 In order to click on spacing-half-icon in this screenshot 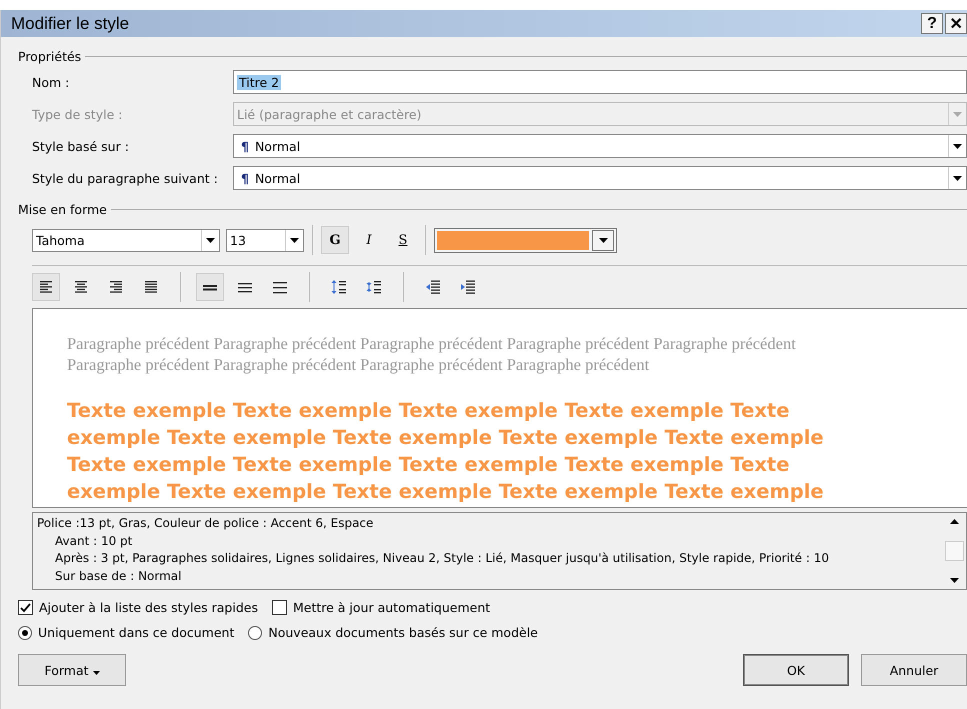, I will do `click(245, 287)`.